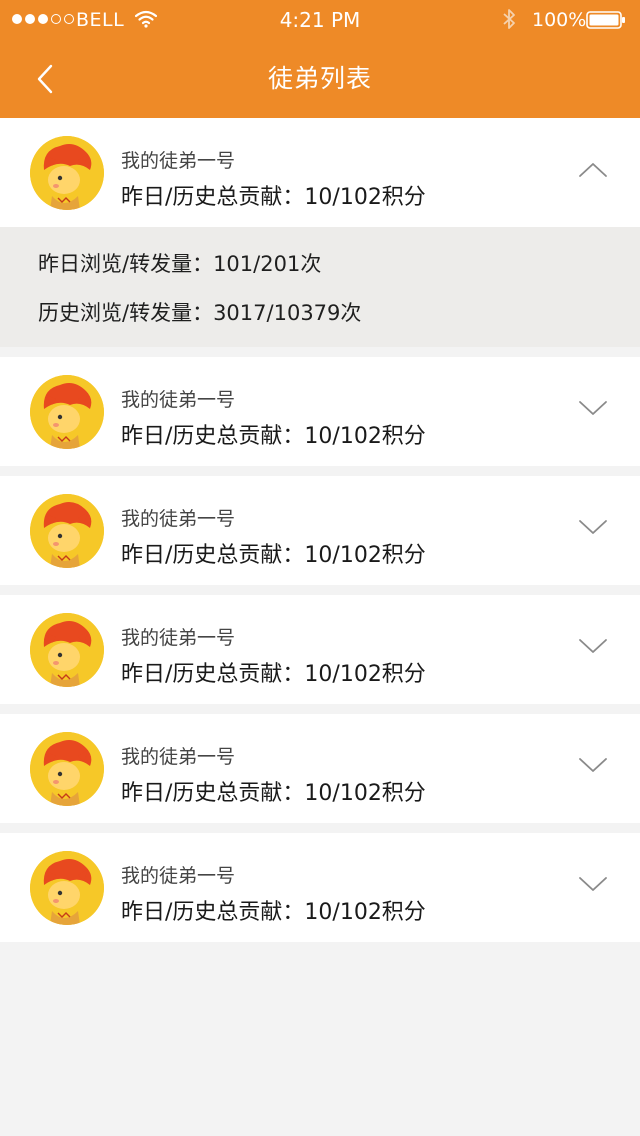  Describe the element at coordinates (200, 313) in the screenshot. I see `history-views-text: 历史浏览/转发量：3017/10379次` at that location.